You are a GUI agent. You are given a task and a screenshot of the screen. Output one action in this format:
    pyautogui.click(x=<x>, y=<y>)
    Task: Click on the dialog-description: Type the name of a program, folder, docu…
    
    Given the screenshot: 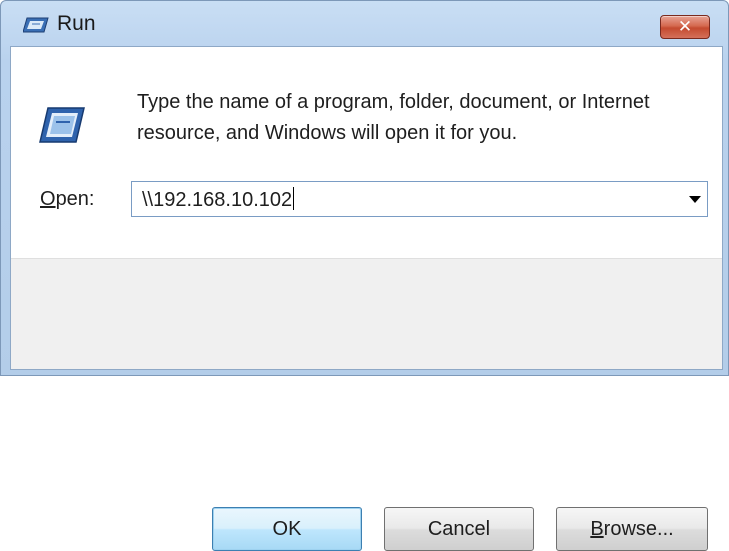 What is the action you would take?
    pyautogui.click(x=393, y=117)
    